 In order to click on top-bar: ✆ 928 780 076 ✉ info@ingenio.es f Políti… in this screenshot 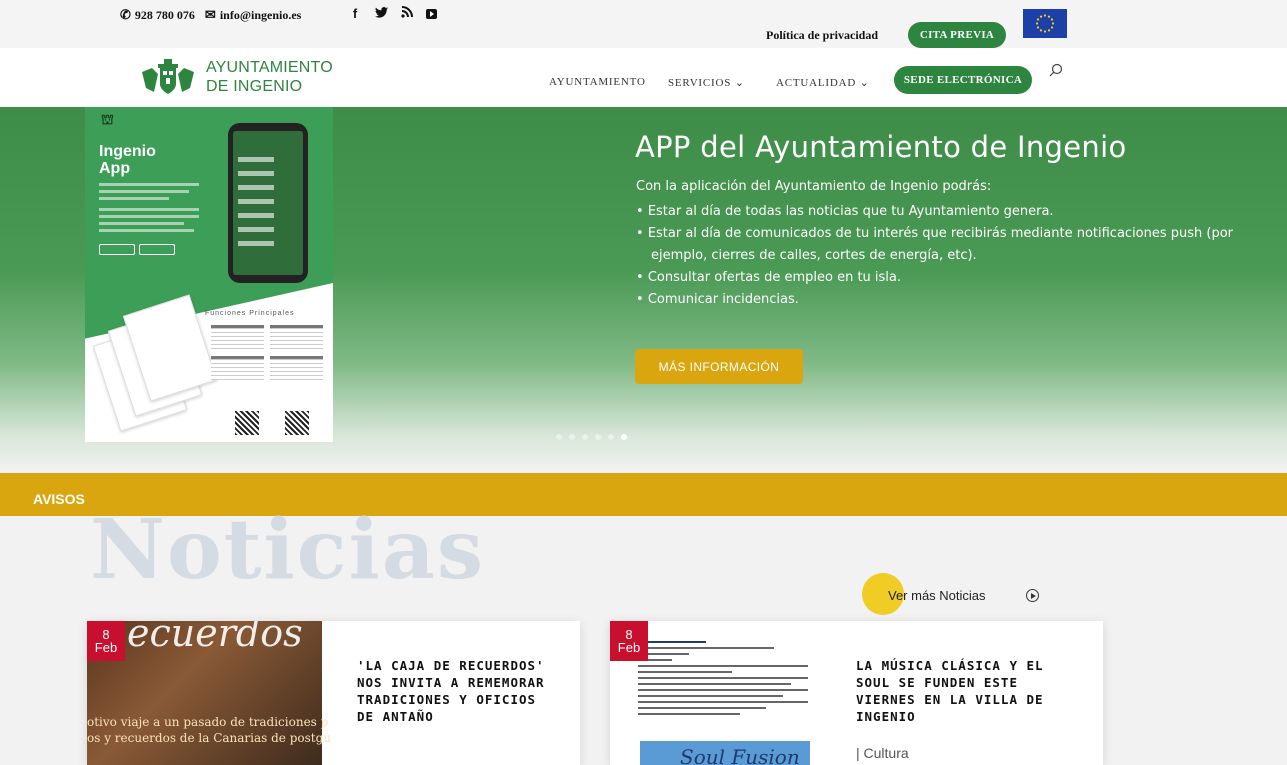, I will do `click(643, 24)`.